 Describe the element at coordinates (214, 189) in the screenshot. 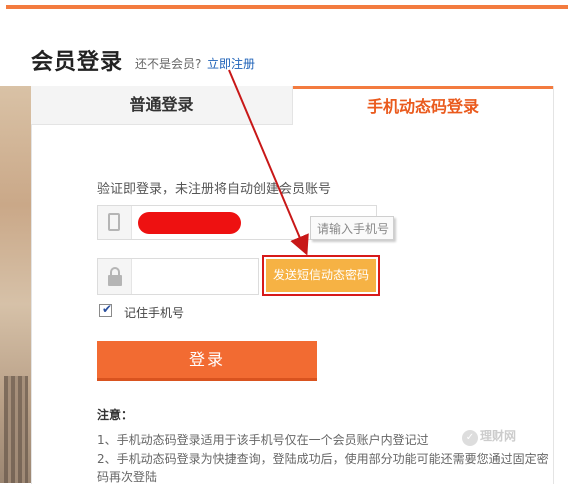

I see `login-hint: 验证即登录，未注册将自动创建会员账号` at that location.